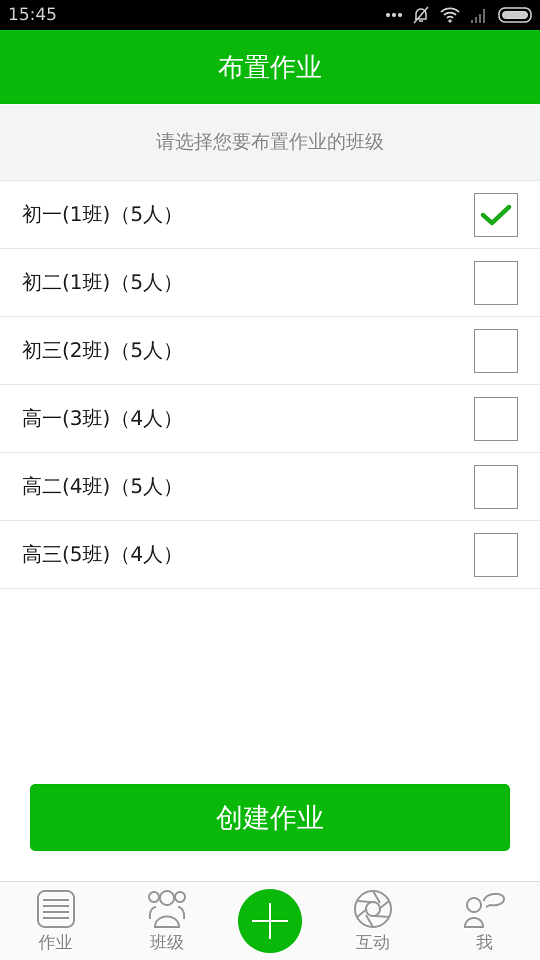 The width and height of the screenshot is (540, 960). Describe the element at coordinates (103, 554) in the screenshot. I see `class-name: 高三(5班)（4人）` at that location.